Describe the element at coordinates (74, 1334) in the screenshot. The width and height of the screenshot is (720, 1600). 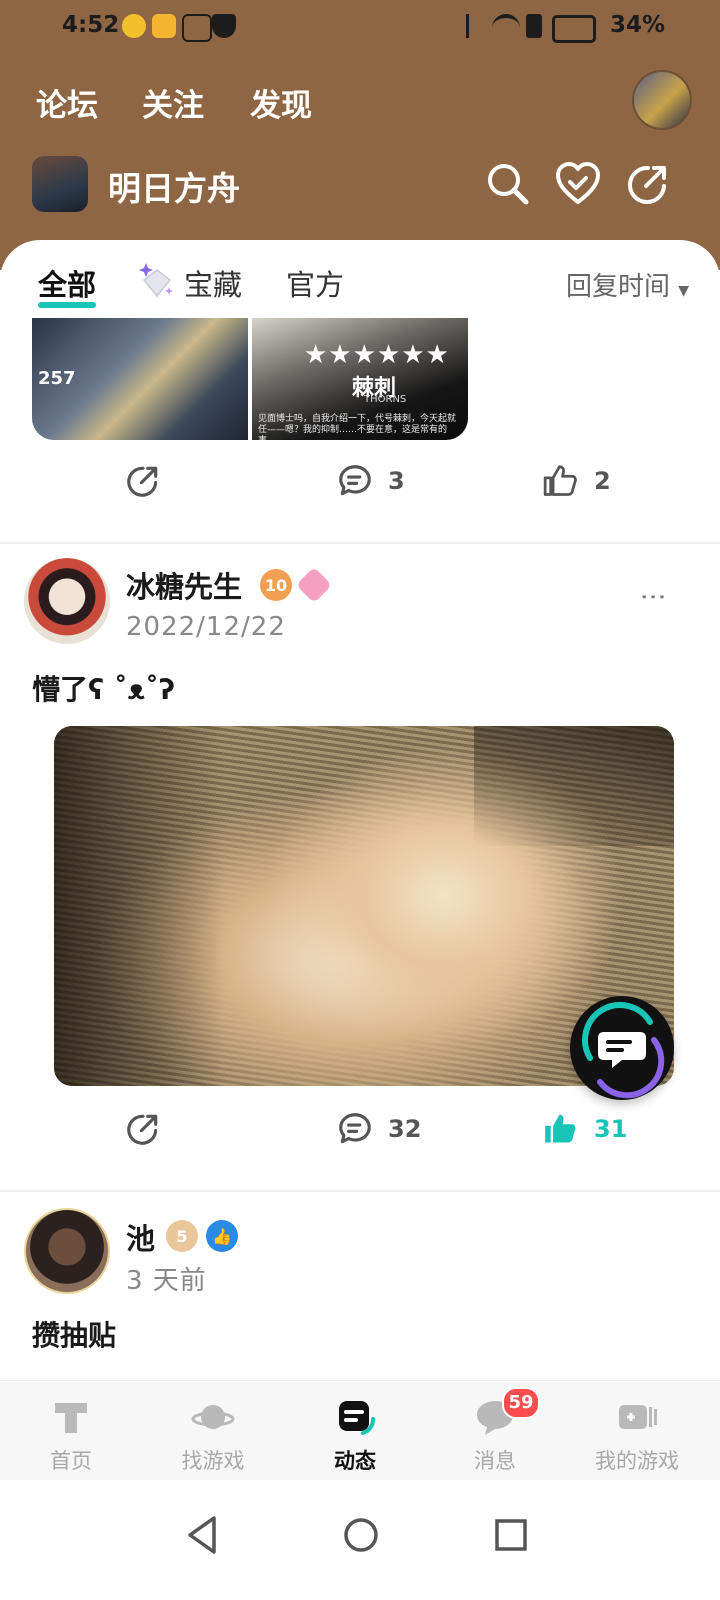
I see `post-text: 攒抽贴` at that location.